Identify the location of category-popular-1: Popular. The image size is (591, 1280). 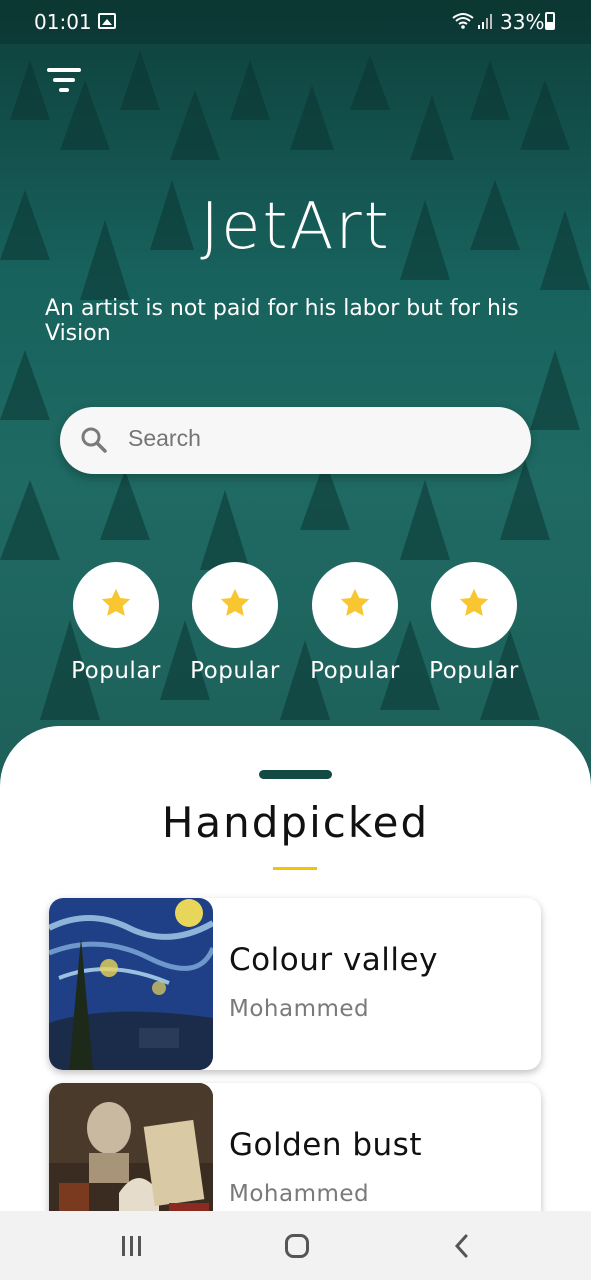
(116, 623).